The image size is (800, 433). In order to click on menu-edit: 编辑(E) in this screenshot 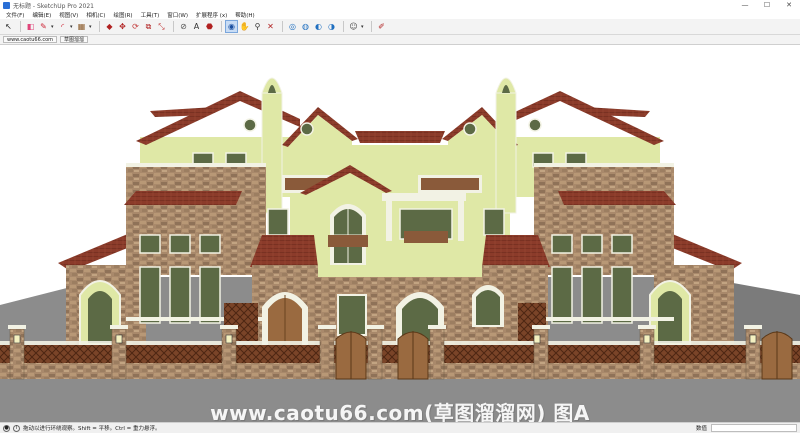, I will do `click(41, 15)`.